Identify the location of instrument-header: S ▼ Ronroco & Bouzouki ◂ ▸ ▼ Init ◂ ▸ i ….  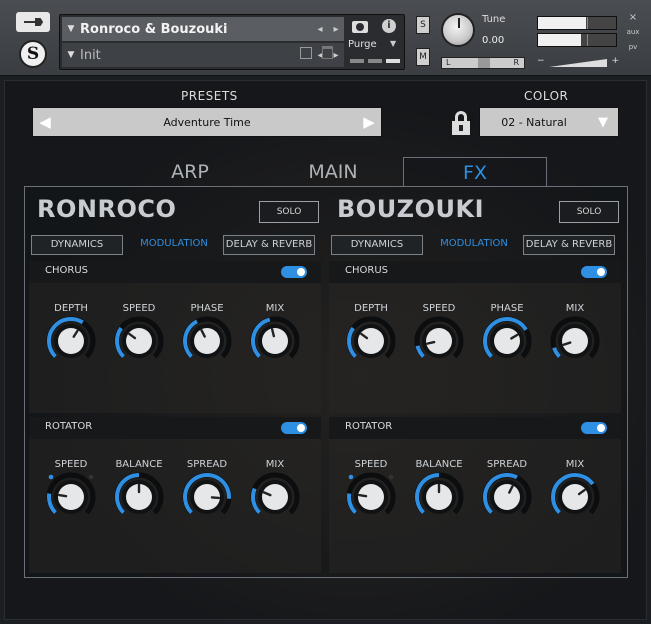
(325, 38).